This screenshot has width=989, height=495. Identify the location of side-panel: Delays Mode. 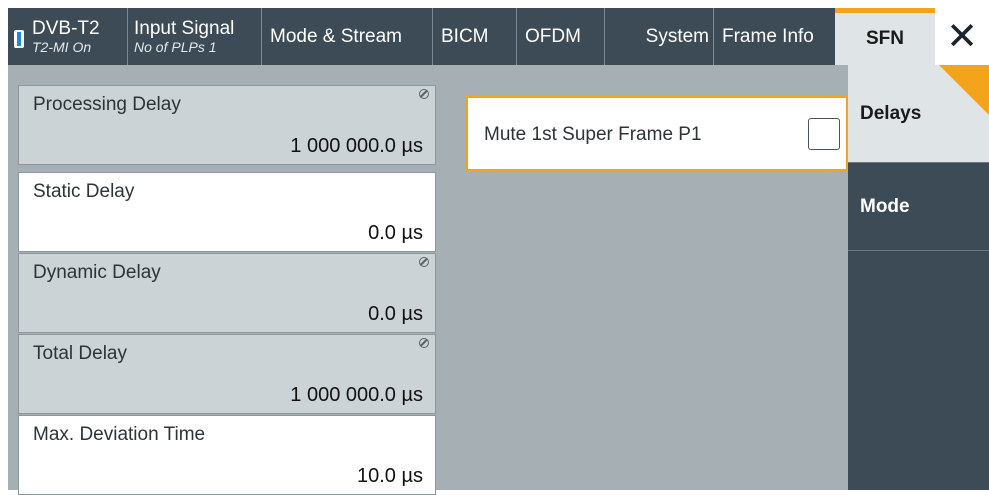
(918, 277).